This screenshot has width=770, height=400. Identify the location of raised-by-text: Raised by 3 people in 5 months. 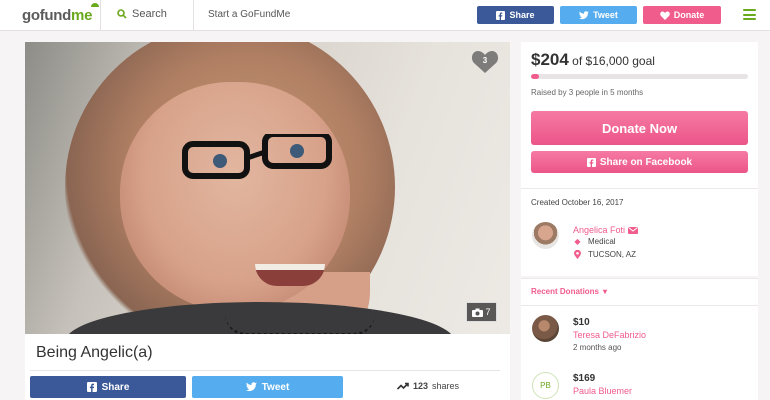
(587, 92).